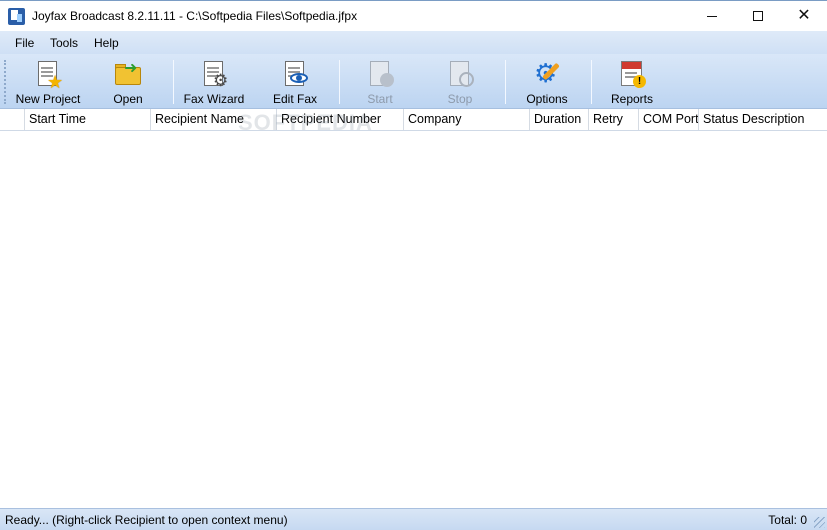  What do you see at coordinates (294, 99) in the screenshot?
I see `edit-fax-label: Edit Fax` at bounding box center [294, 99].